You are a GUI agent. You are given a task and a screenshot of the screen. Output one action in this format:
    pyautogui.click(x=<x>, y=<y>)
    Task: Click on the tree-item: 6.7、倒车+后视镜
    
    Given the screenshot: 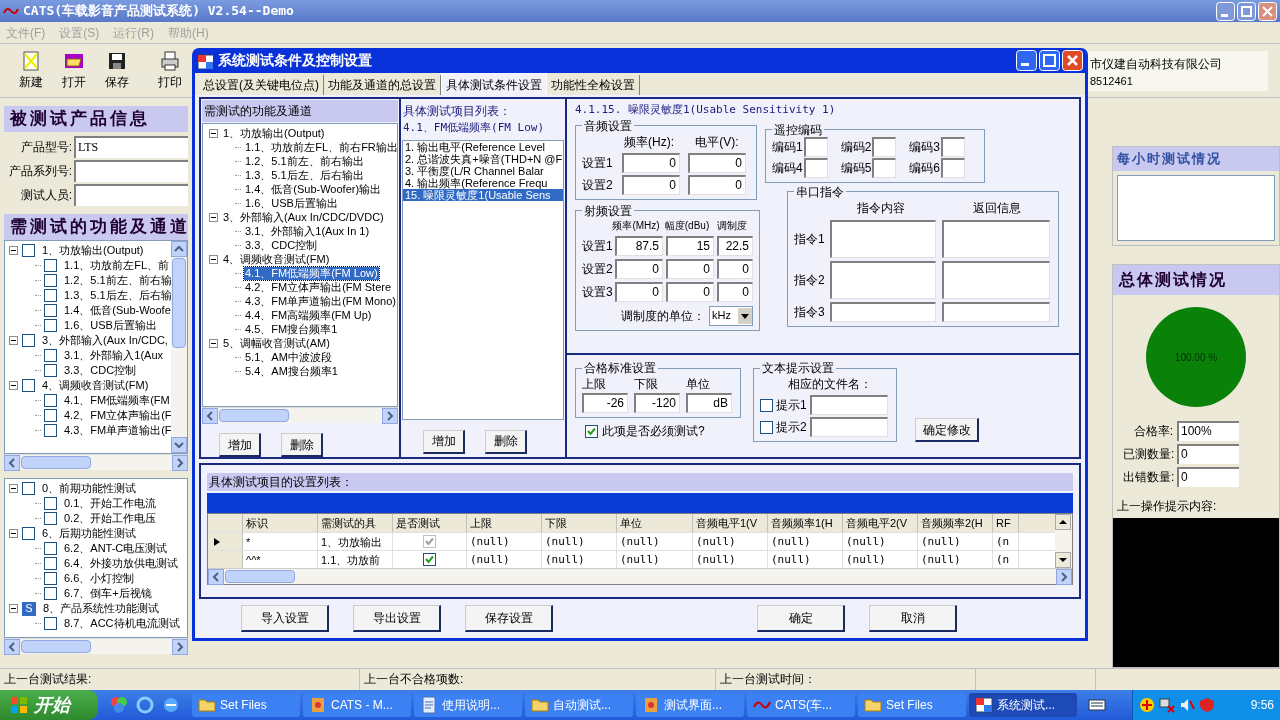 What is the action you would take?
    pyautogui.click(x=108, y=593)
    